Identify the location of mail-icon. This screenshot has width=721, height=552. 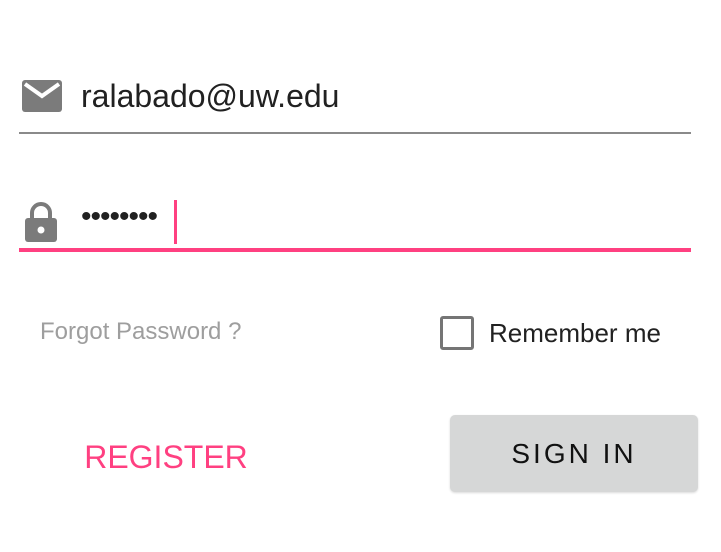
(42, 98).